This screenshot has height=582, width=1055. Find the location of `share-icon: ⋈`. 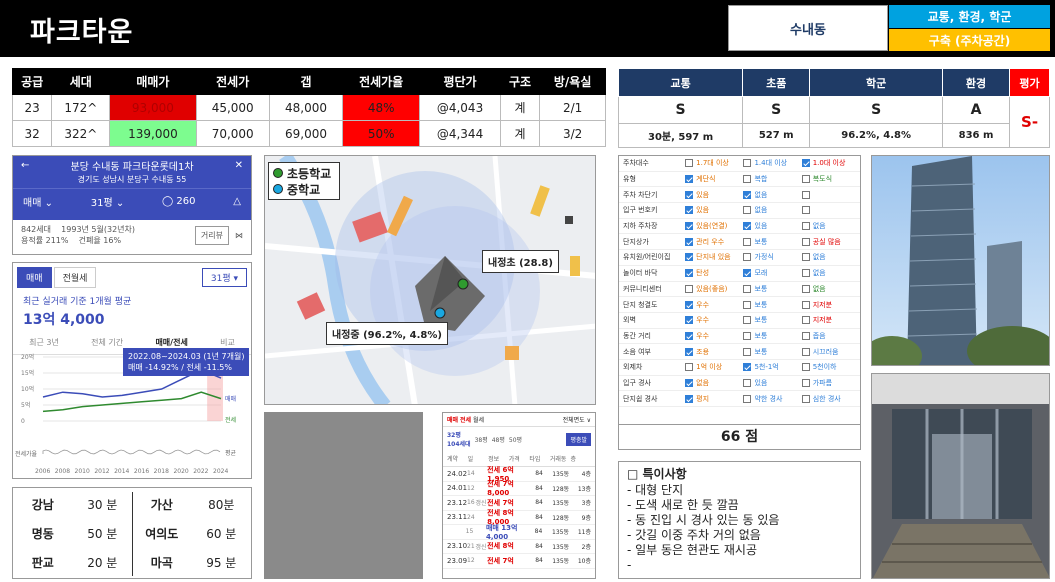

share-icon: ⋈ is located at coordinates (239, 235).